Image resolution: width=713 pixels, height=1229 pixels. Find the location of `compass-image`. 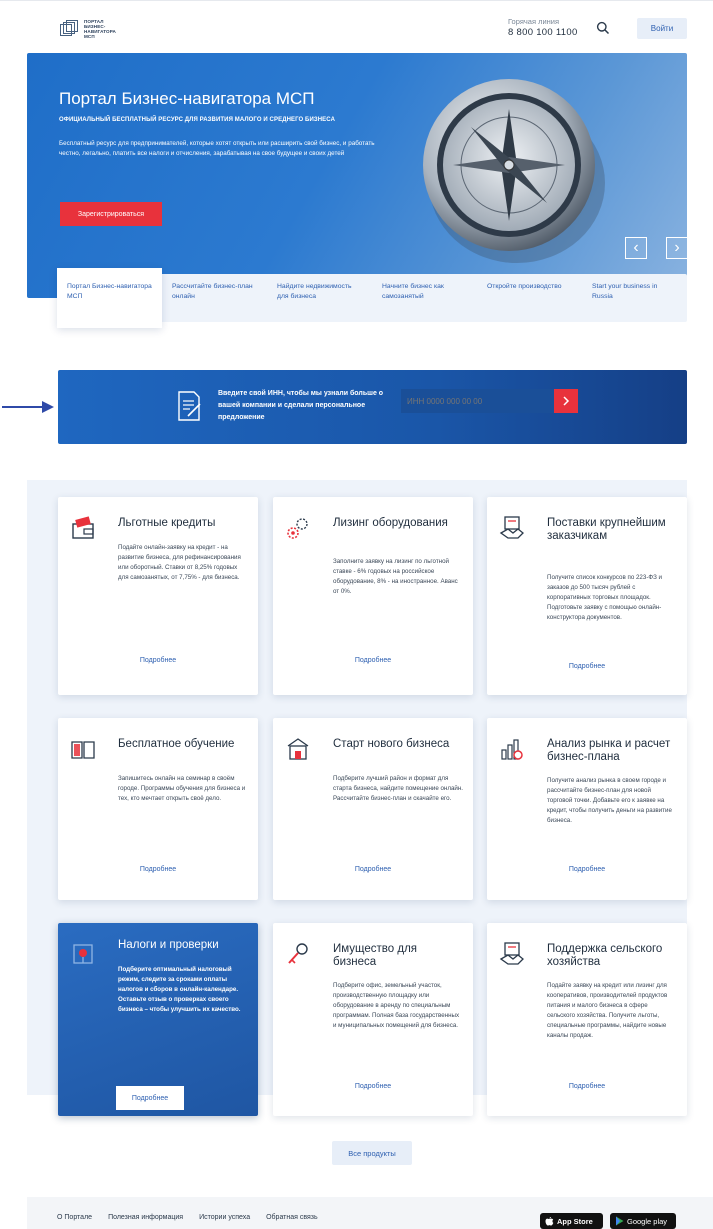

compass-image is located at coordinates (514, 171).